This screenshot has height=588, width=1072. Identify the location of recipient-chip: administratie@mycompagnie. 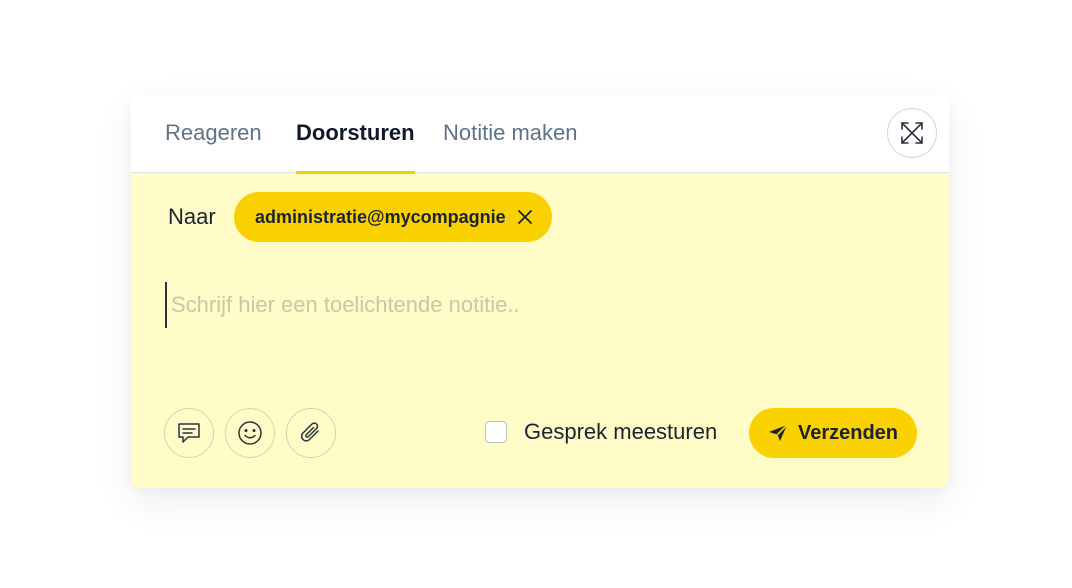
(393, 217).